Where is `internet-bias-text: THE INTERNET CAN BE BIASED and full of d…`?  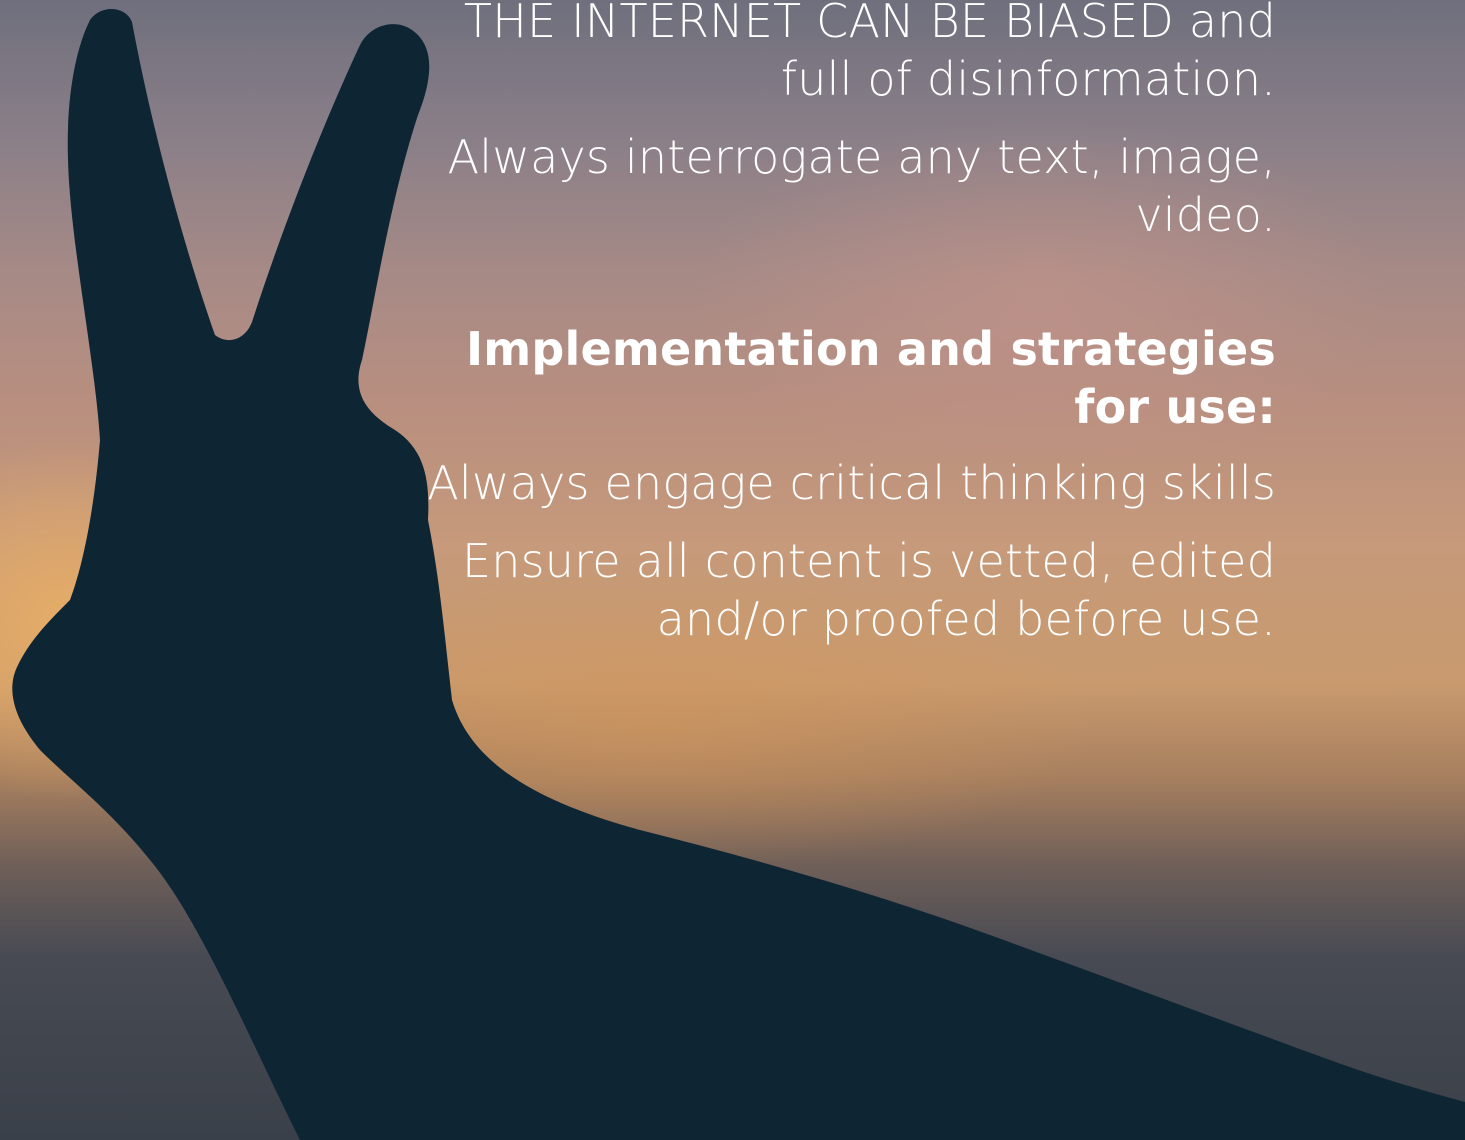
internet-bias-text: THE INTERNET CAN BE BIASED and full of d… is located at coordinates (869, 53).